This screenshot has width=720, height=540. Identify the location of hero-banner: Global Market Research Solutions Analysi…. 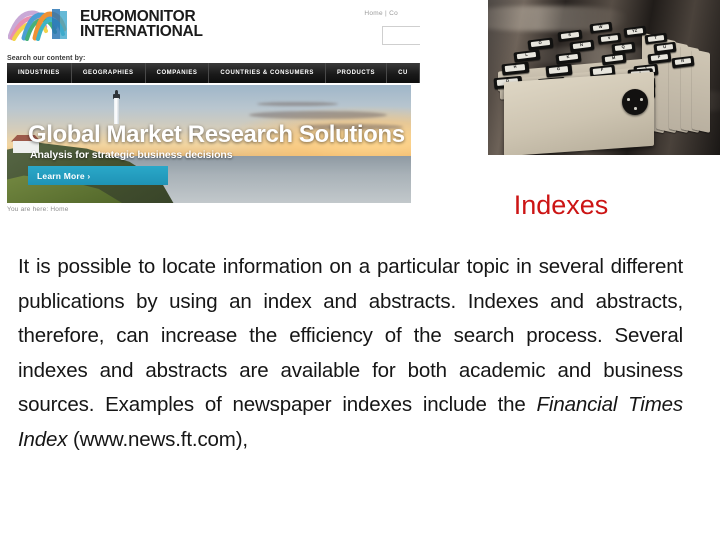
(209, 144).